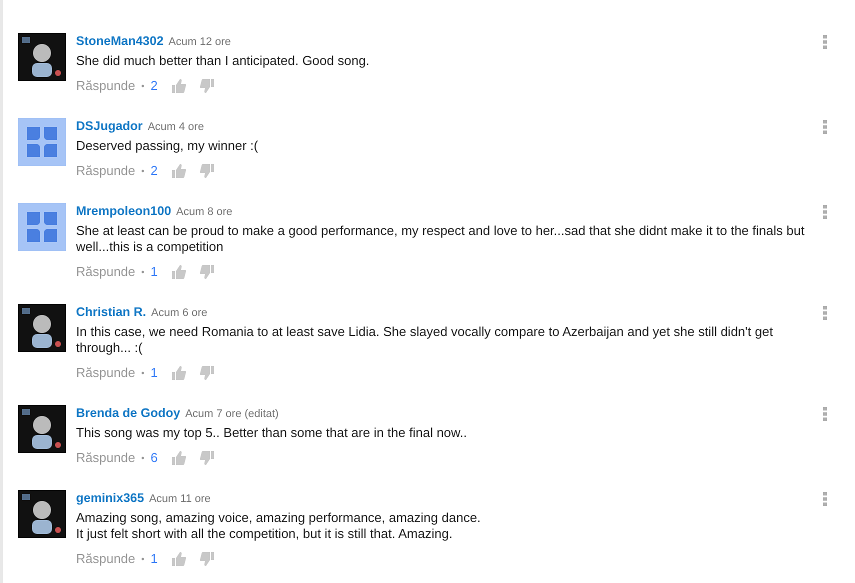 This screenshot has width=855, height=583. I want to click on comment-text: Deserved passing, my winner :(, so click(168, 146).